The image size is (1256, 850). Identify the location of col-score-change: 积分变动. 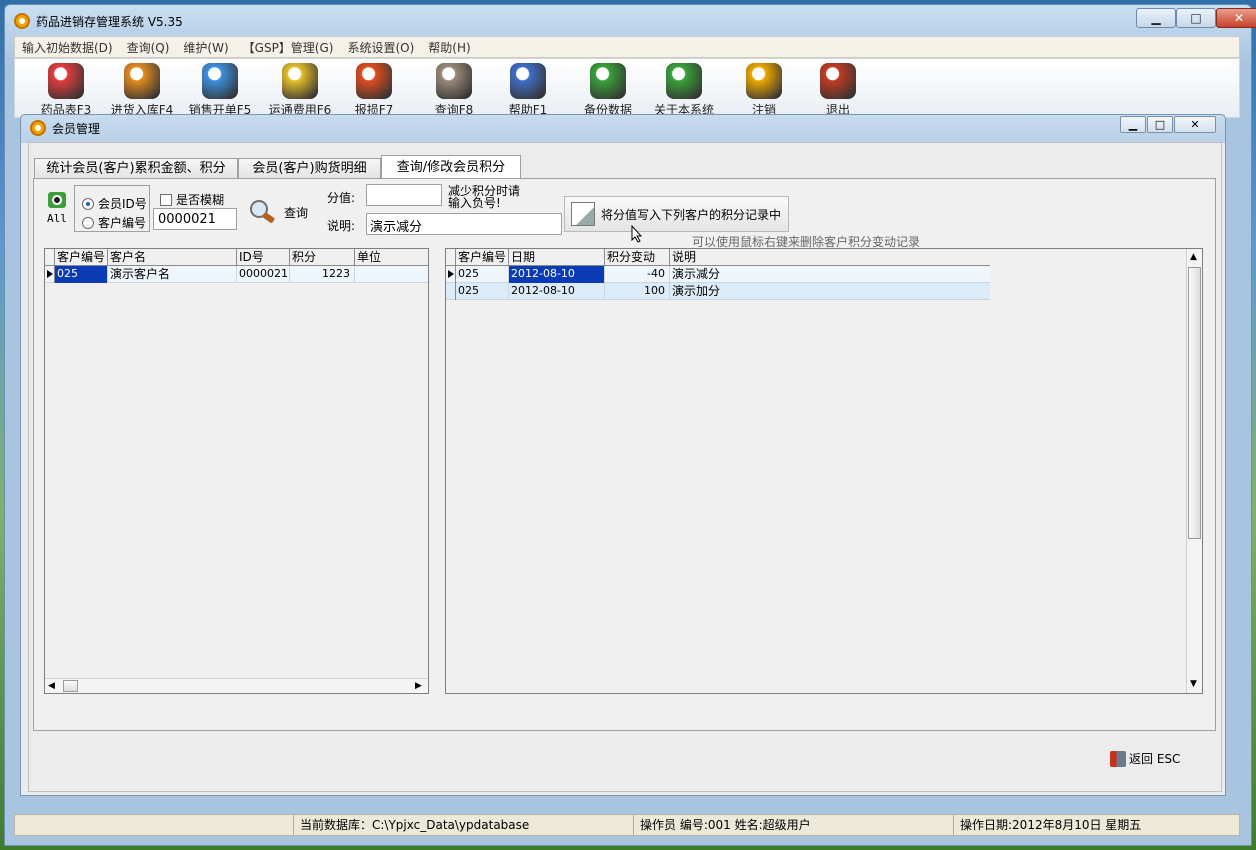
(637, 257).